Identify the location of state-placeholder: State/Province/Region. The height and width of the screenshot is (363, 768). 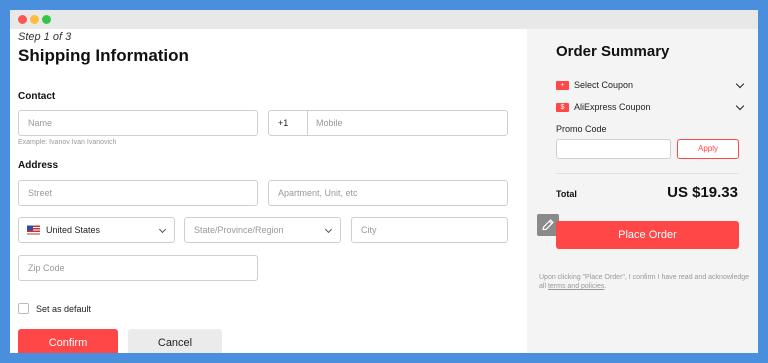
(239, 230).